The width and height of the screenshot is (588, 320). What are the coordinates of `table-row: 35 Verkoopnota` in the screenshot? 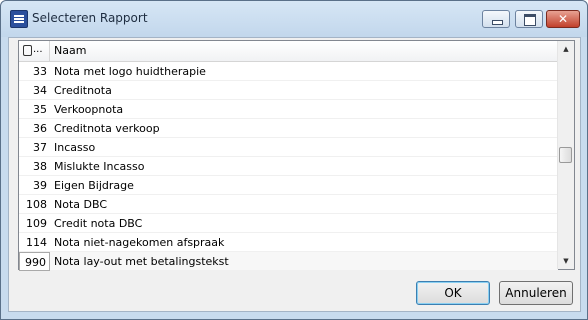 It's located at (288, 109).